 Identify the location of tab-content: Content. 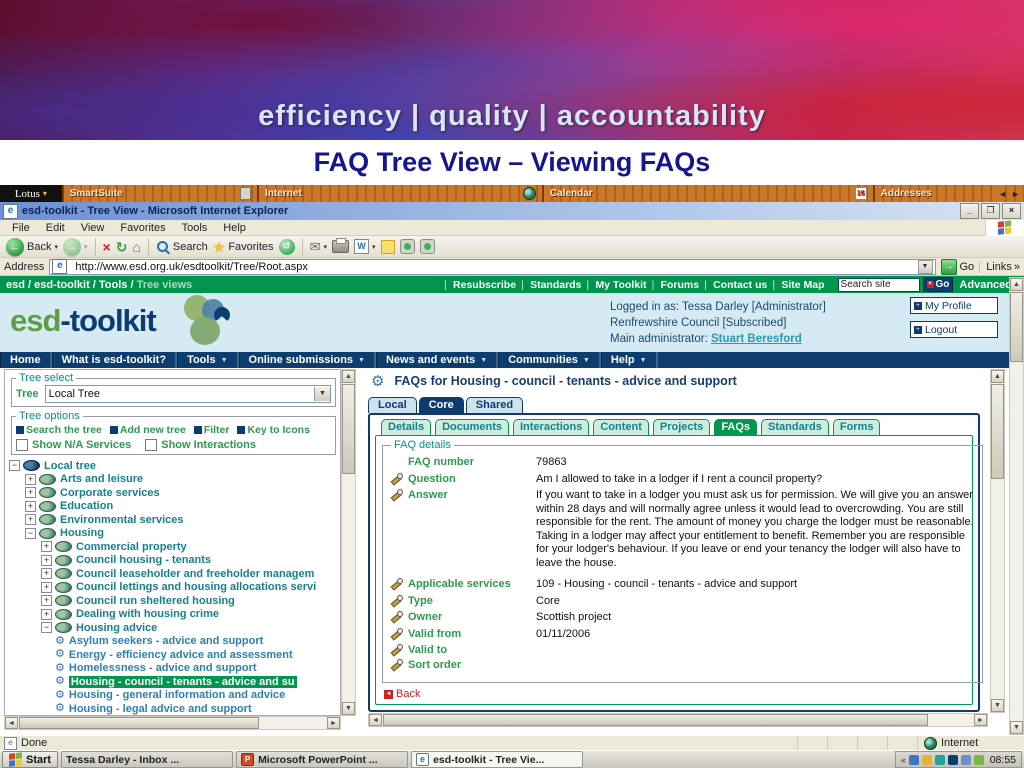
(621, 427).